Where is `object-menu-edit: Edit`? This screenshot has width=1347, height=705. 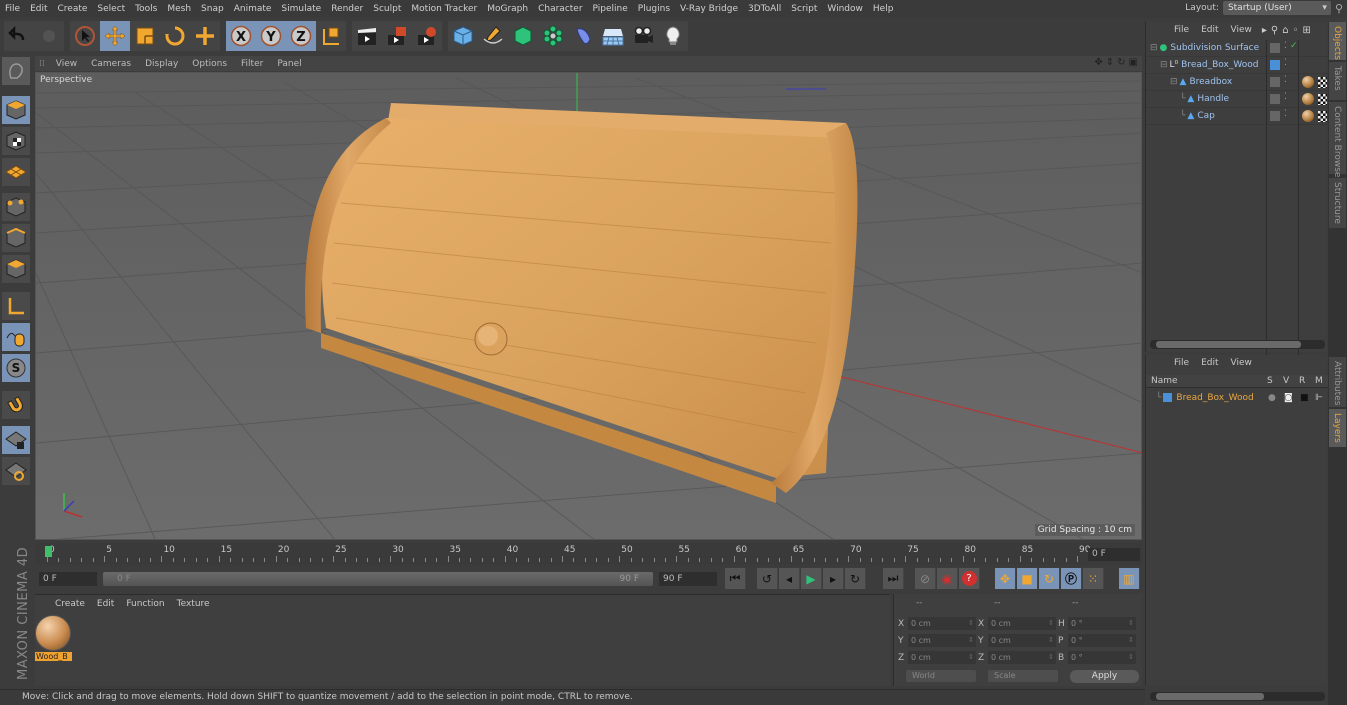 object-menu-edit: Edit is located at coordinates (1209, 30).